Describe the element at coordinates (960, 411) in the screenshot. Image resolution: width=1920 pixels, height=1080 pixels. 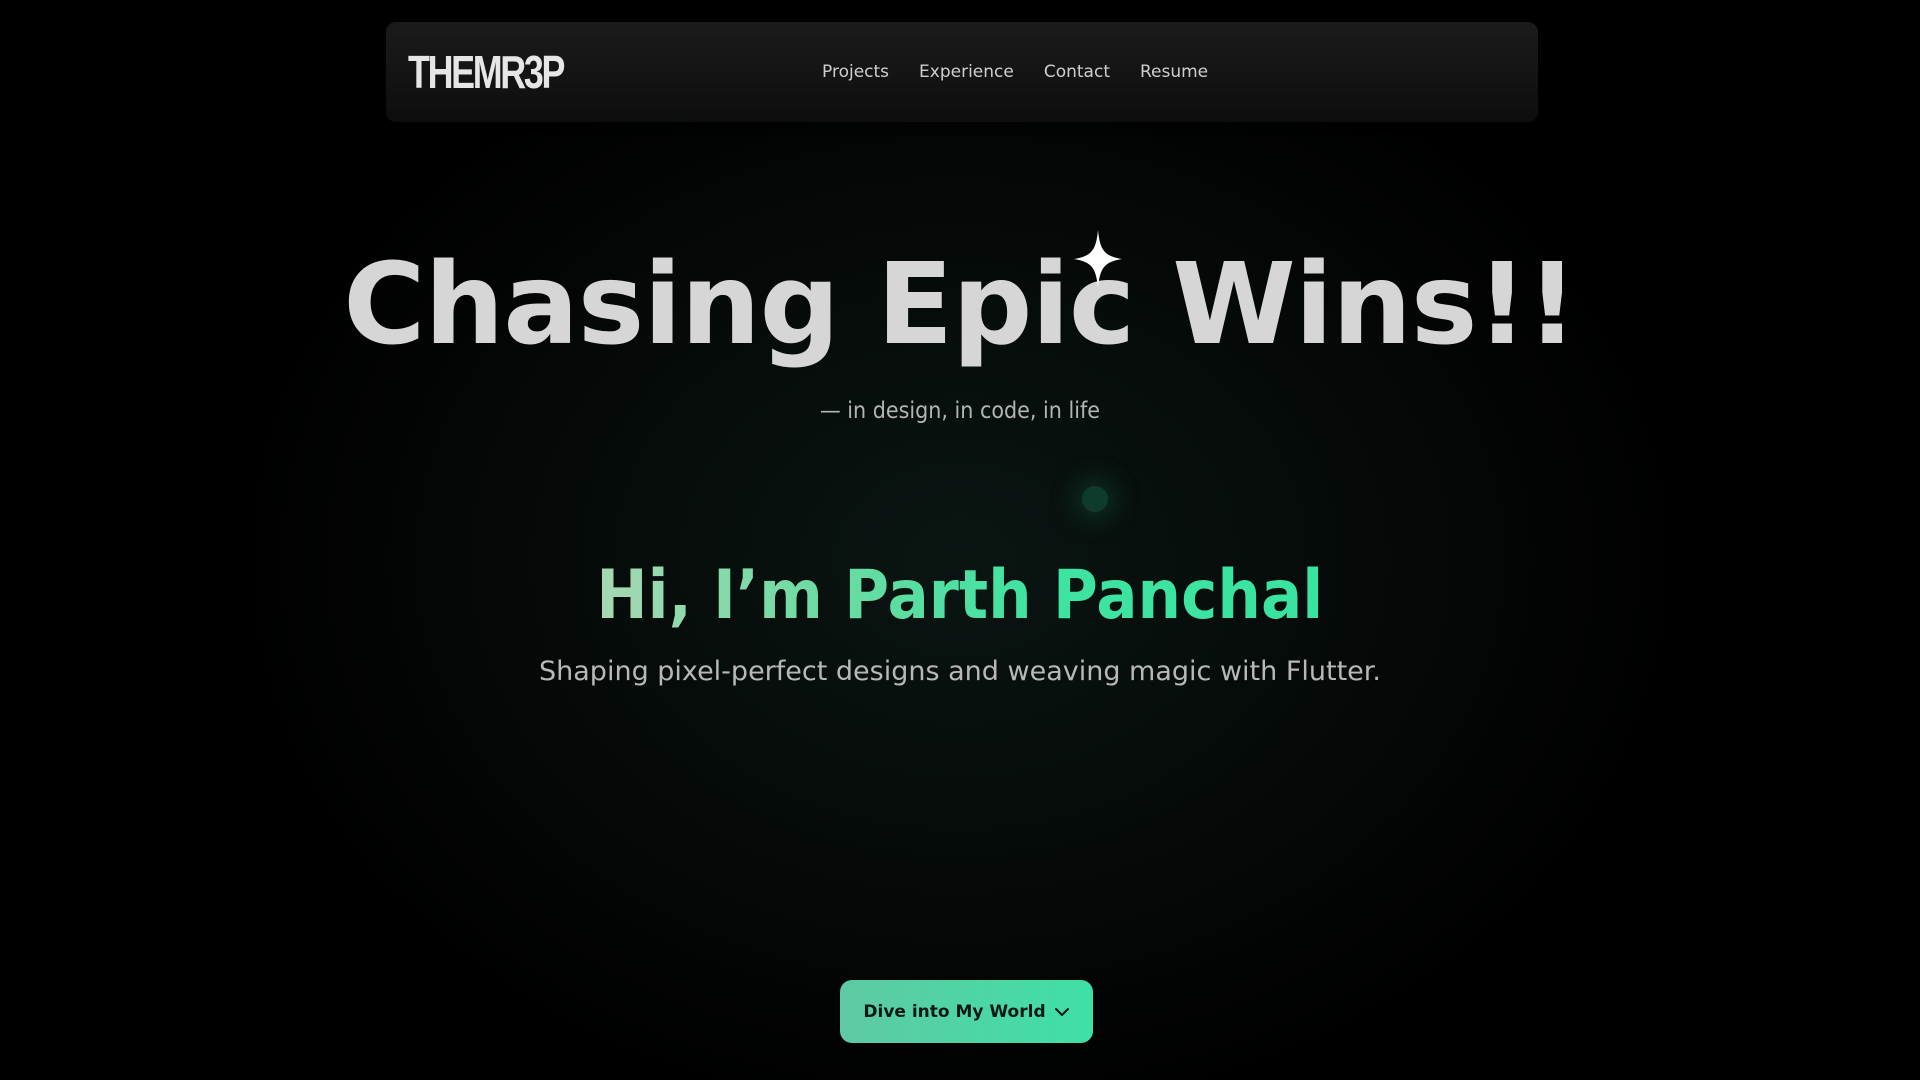
I see `hero-subtitle: — in design, in code, in life` at that location.